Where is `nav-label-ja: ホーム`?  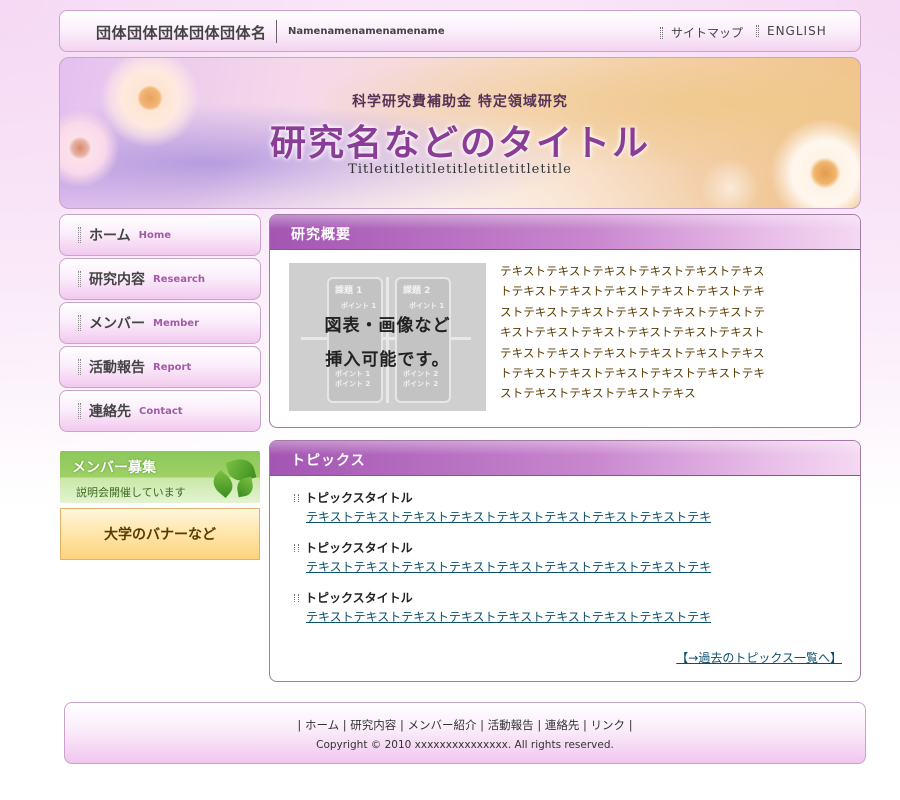
nav-label-ja: ホーム is located at coordinates (110, 236).